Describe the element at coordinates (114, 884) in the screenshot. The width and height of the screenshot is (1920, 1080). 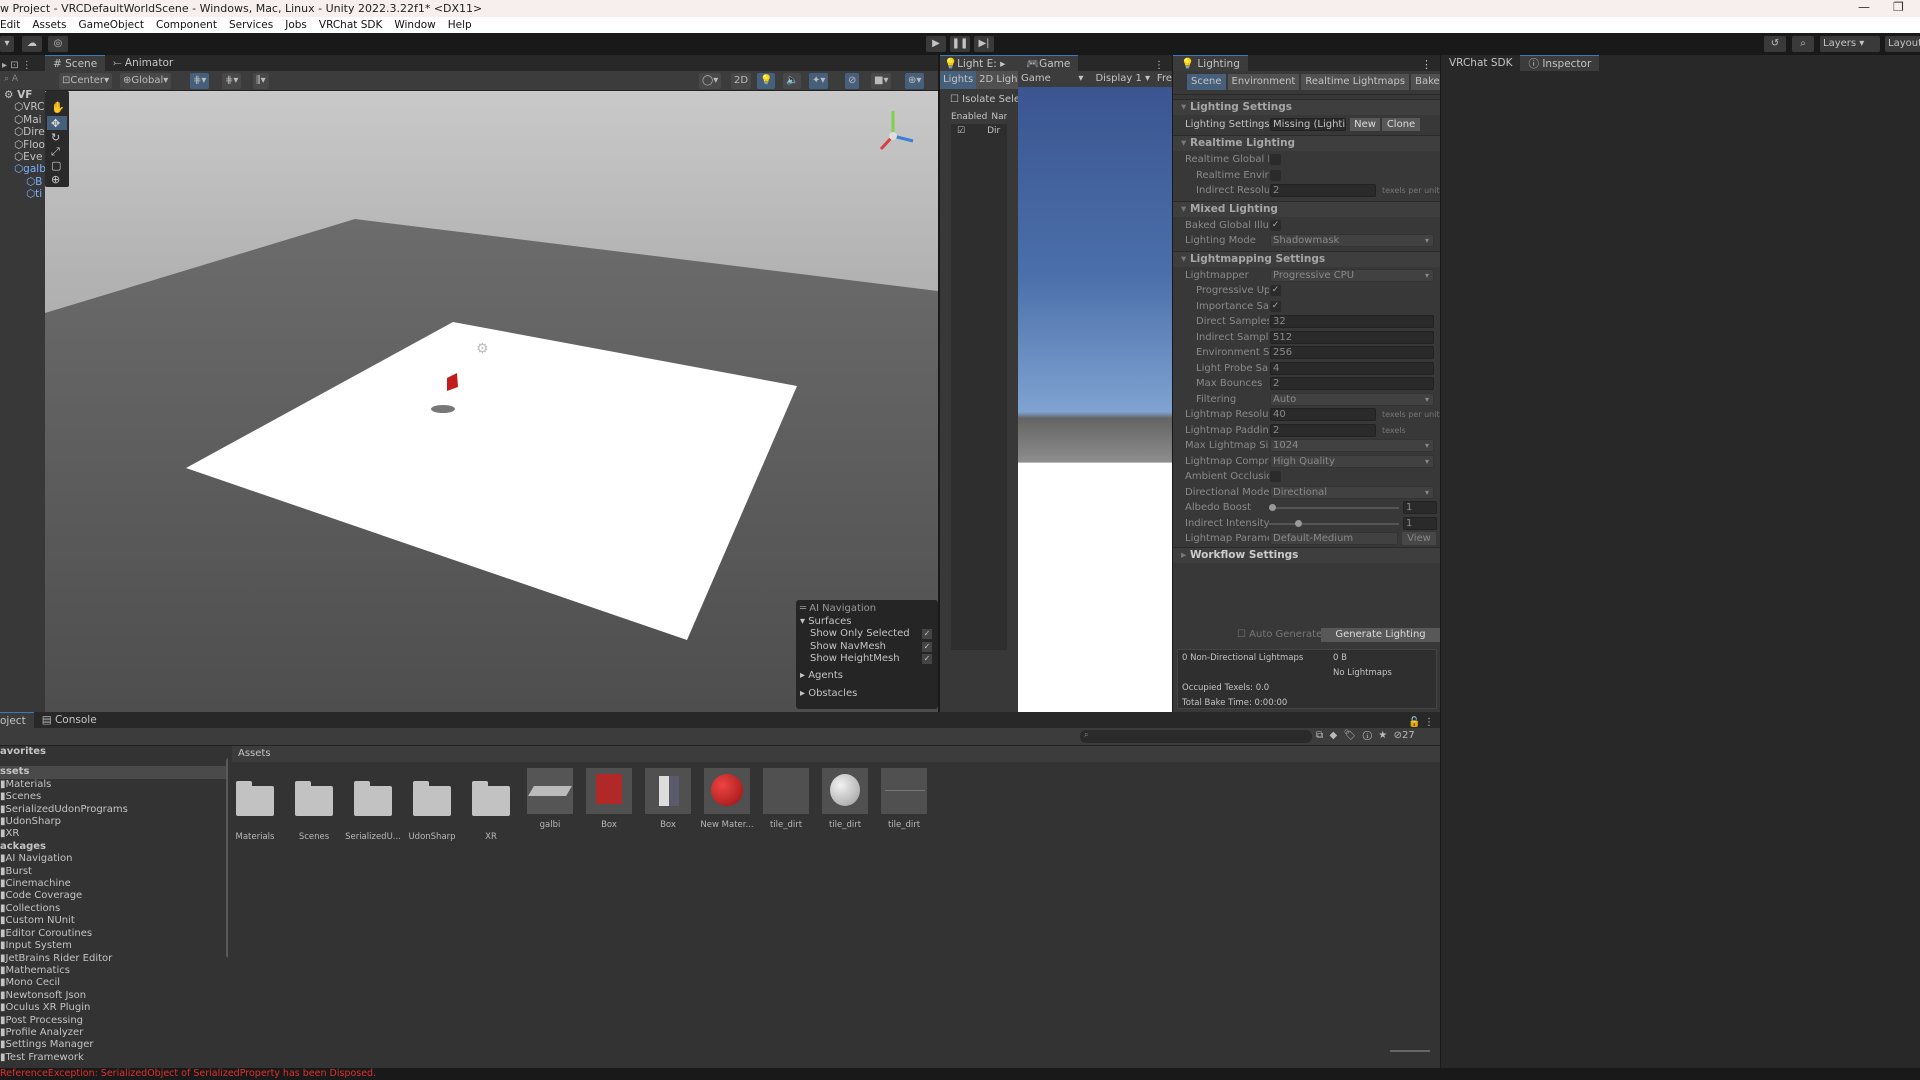
I see `project-tree-item: ▮Cinemachine` at that location.